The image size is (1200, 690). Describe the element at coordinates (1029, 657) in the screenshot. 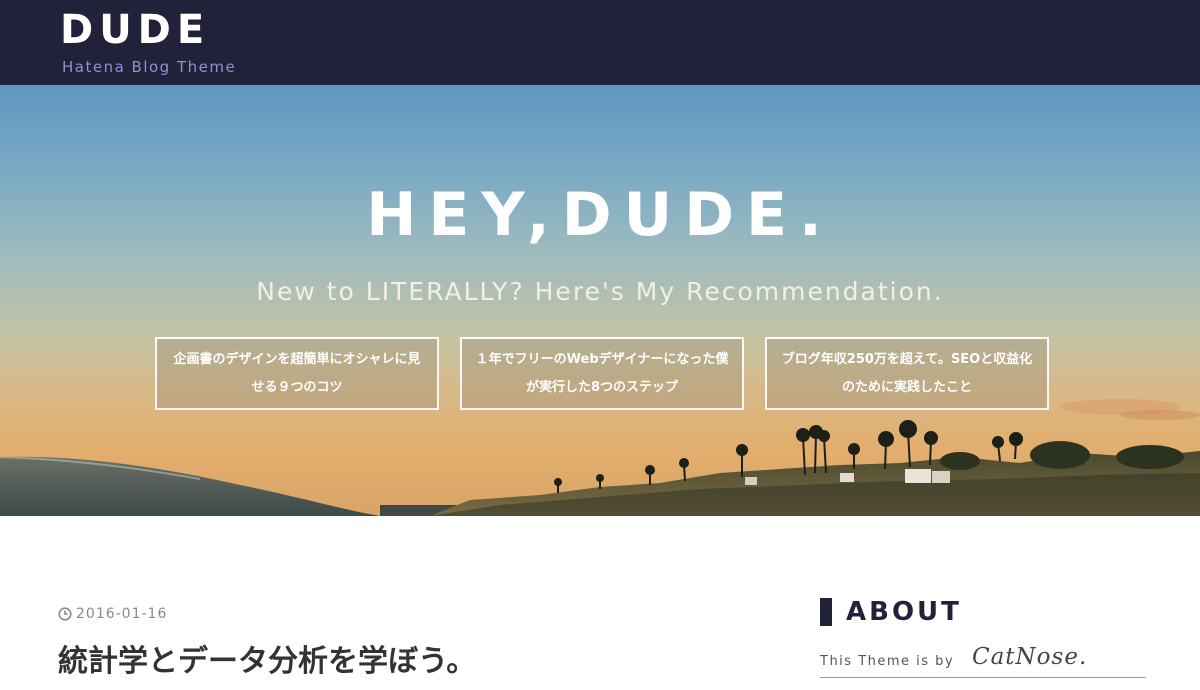

I see `author-signature-link: CatNose.` at that location.